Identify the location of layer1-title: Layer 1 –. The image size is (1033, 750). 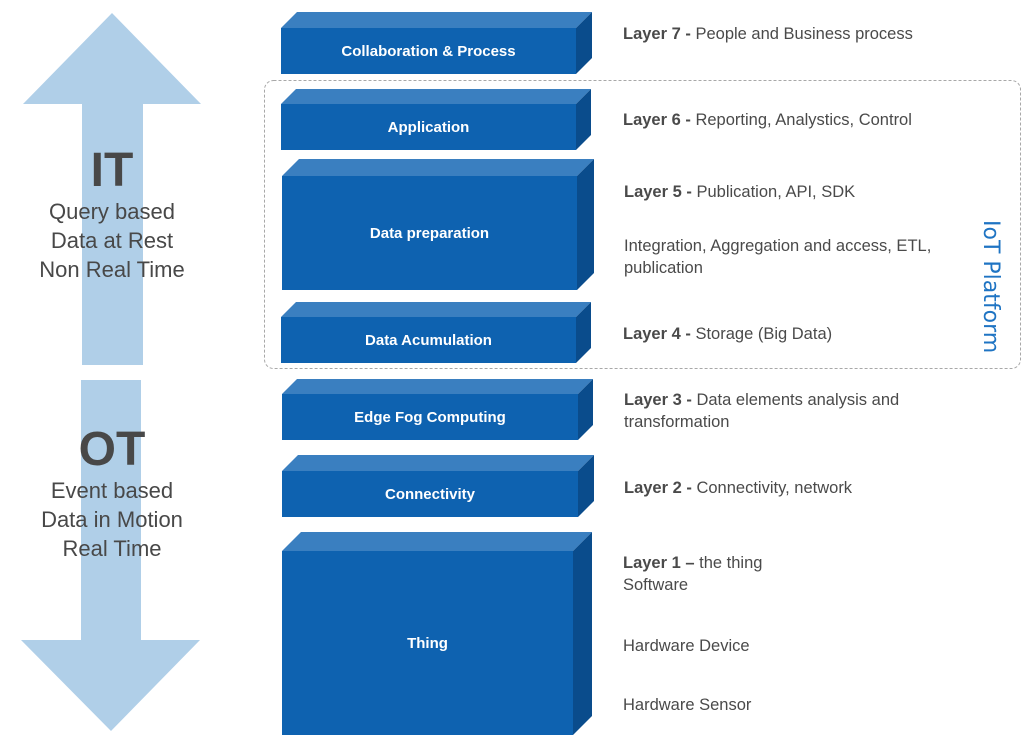
(661, 563).